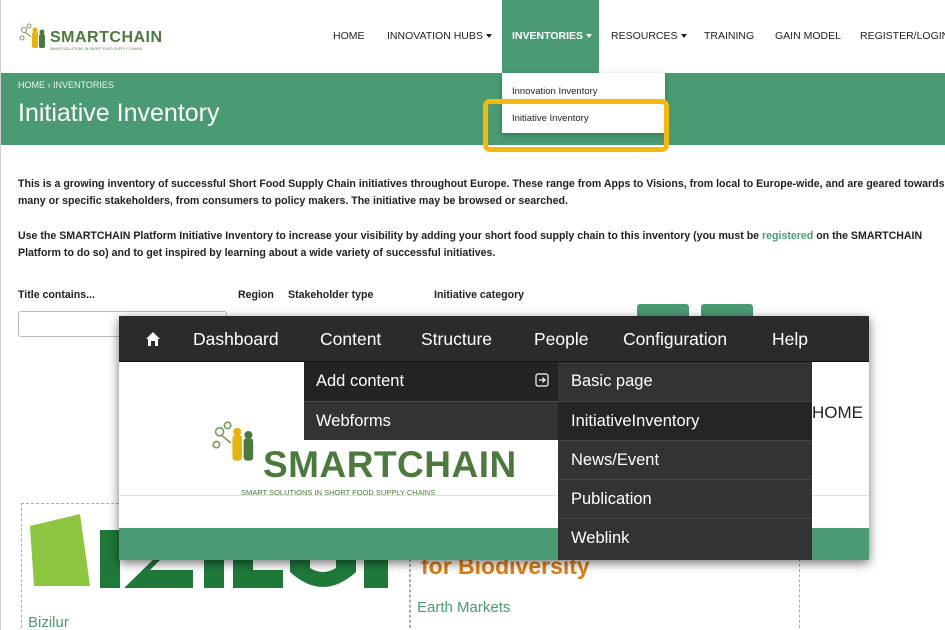 Image resolution: width=945 pixels, height=630 pixels. What do you see at coordinates (431, 381) in the screenshot?
I see `menu-item-add-content: Add content` at bounding box center [431, 381].